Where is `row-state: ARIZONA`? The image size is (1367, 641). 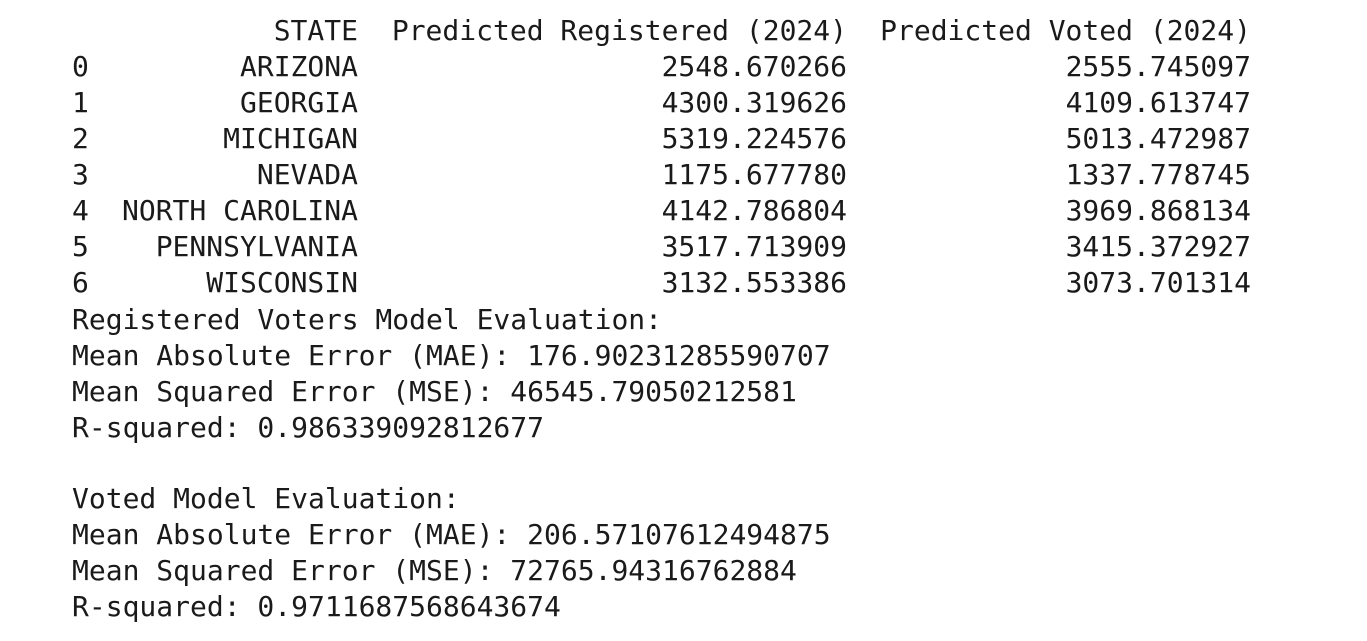 row-state: ARIZONA is located at coordinates (298, 66).